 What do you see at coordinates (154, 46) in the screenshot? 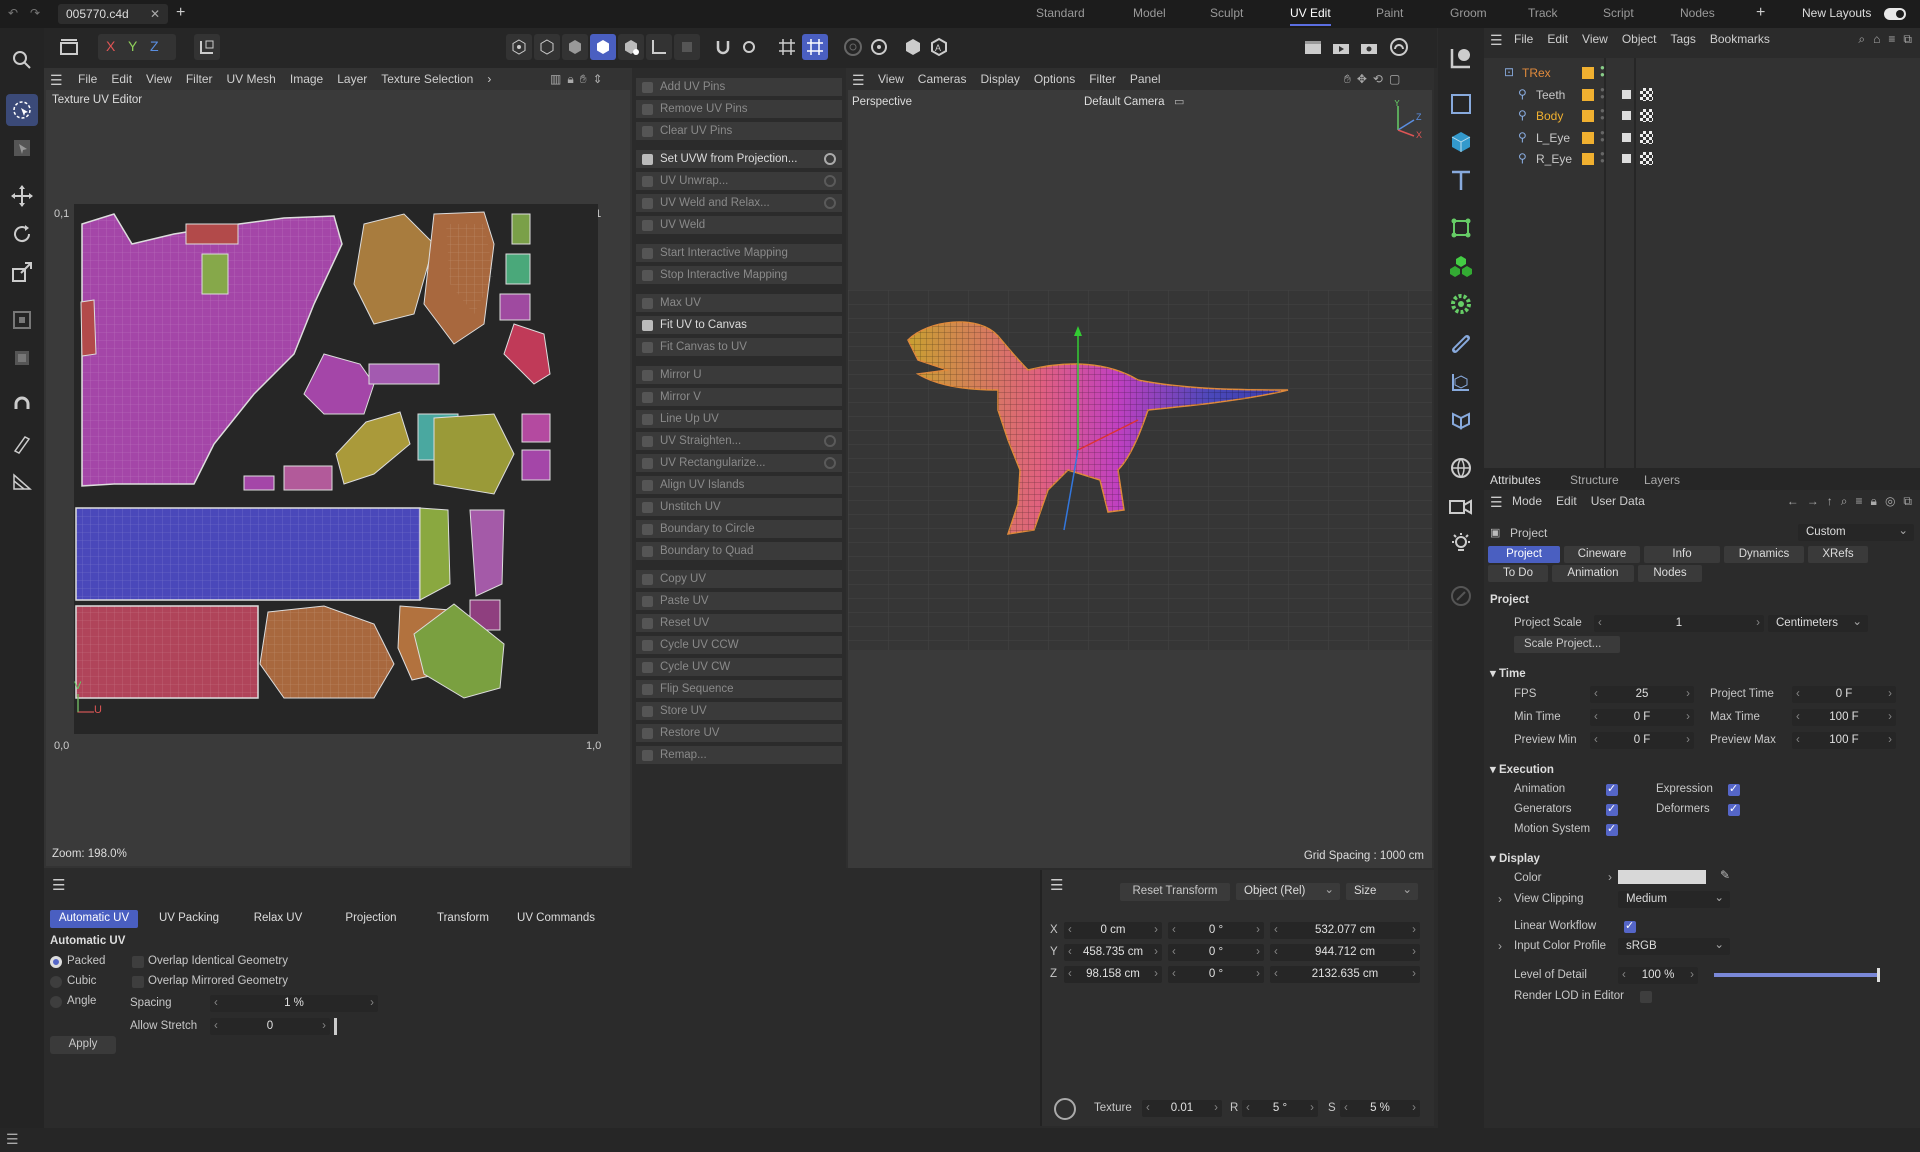
I see `z-axis-button: Z` at bounding box center [154, 46].